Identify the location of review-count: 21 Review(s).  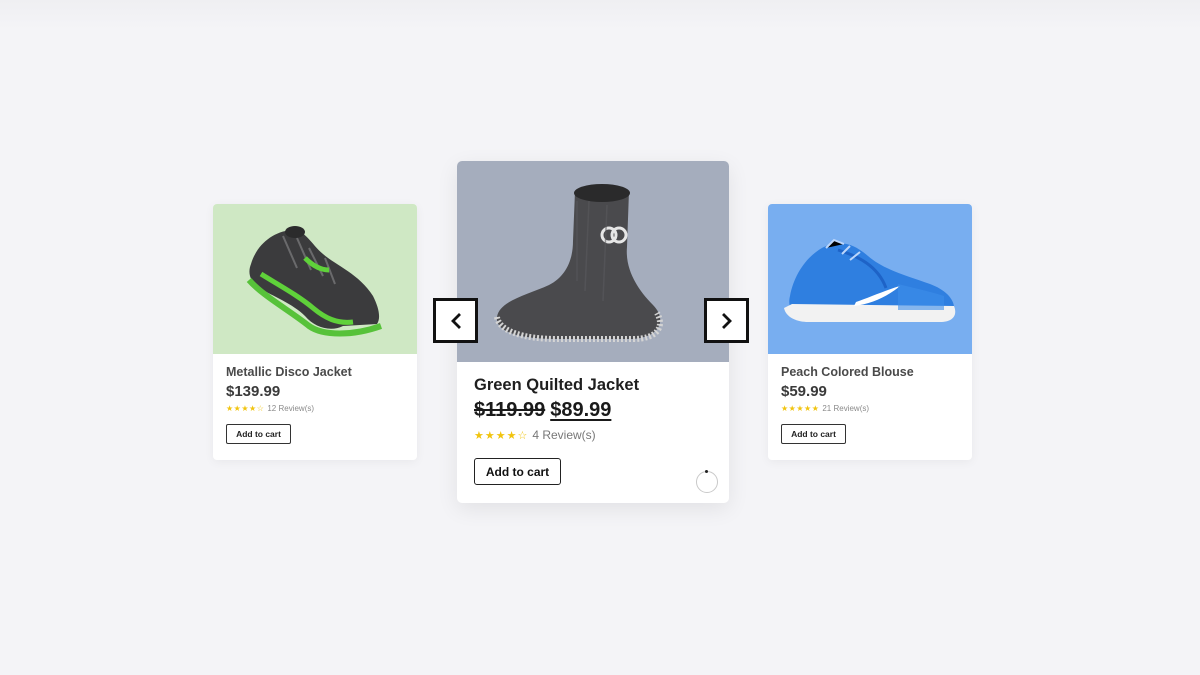
(845, 408).